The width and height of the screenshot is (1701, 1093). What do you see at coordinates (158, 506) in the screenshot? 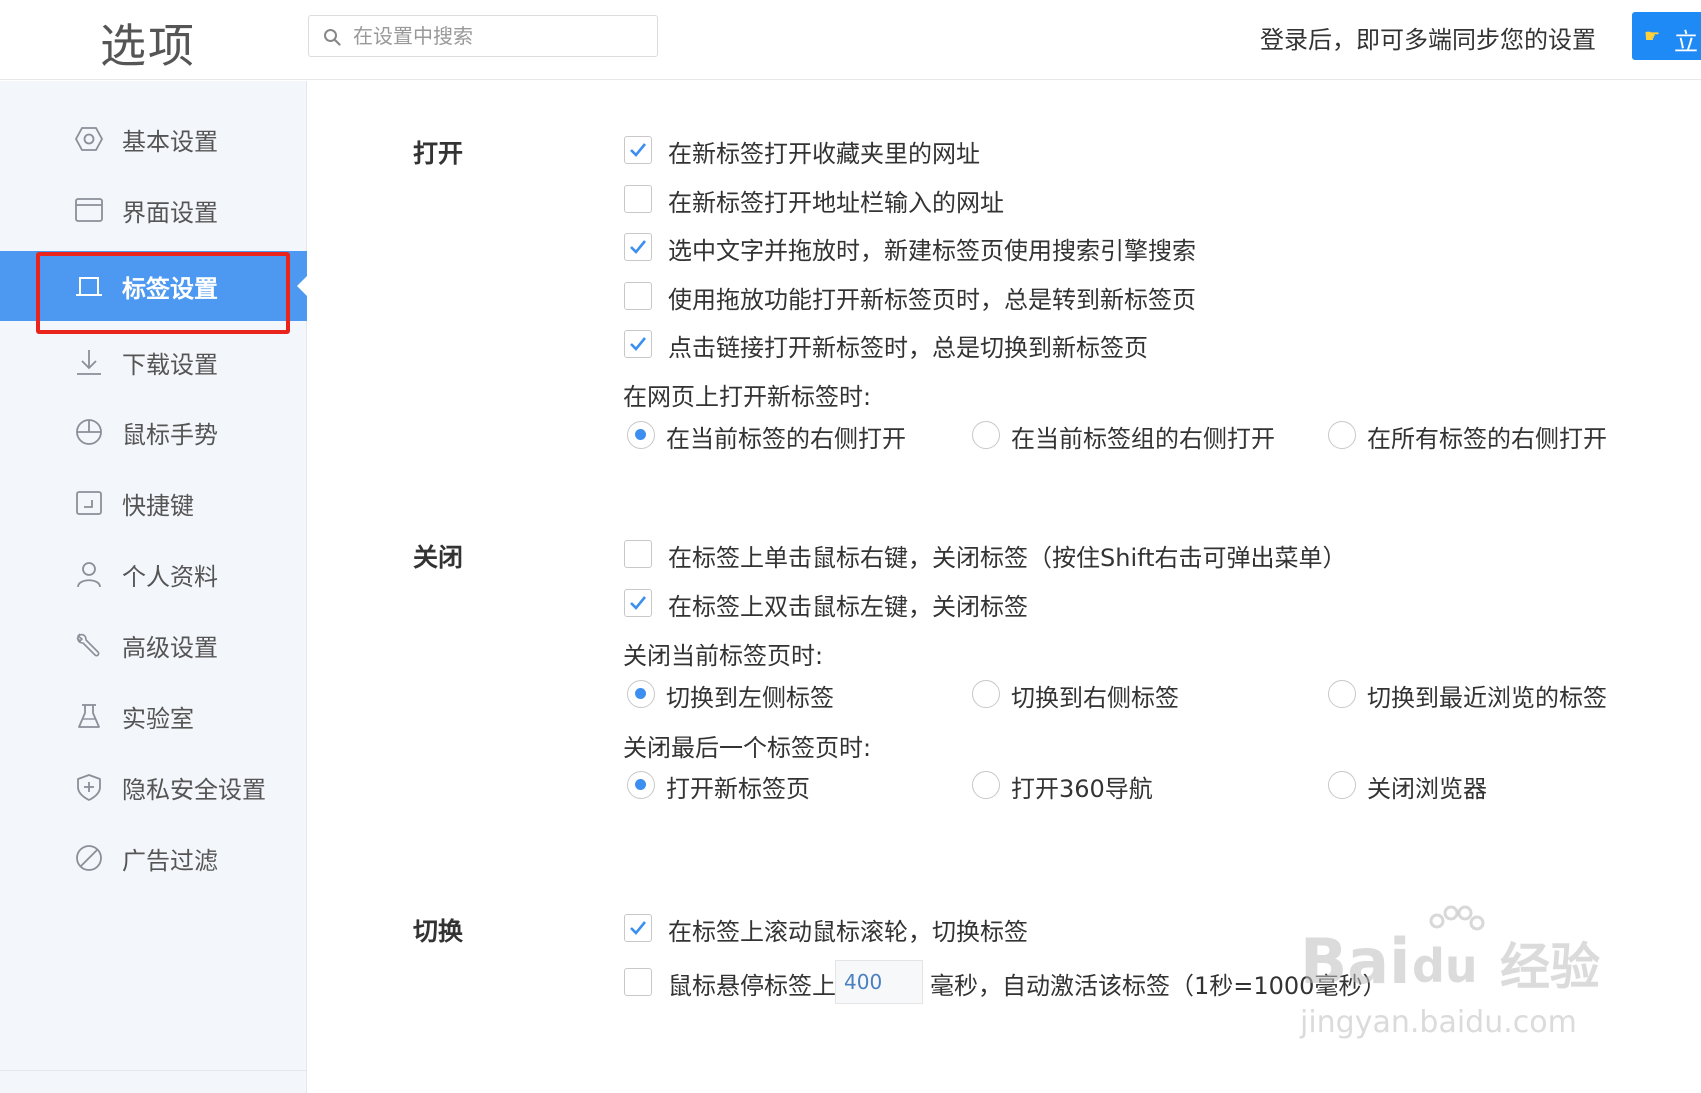
I see `sidebar-item-label: 快捷键` at bounding box center [158, 506].